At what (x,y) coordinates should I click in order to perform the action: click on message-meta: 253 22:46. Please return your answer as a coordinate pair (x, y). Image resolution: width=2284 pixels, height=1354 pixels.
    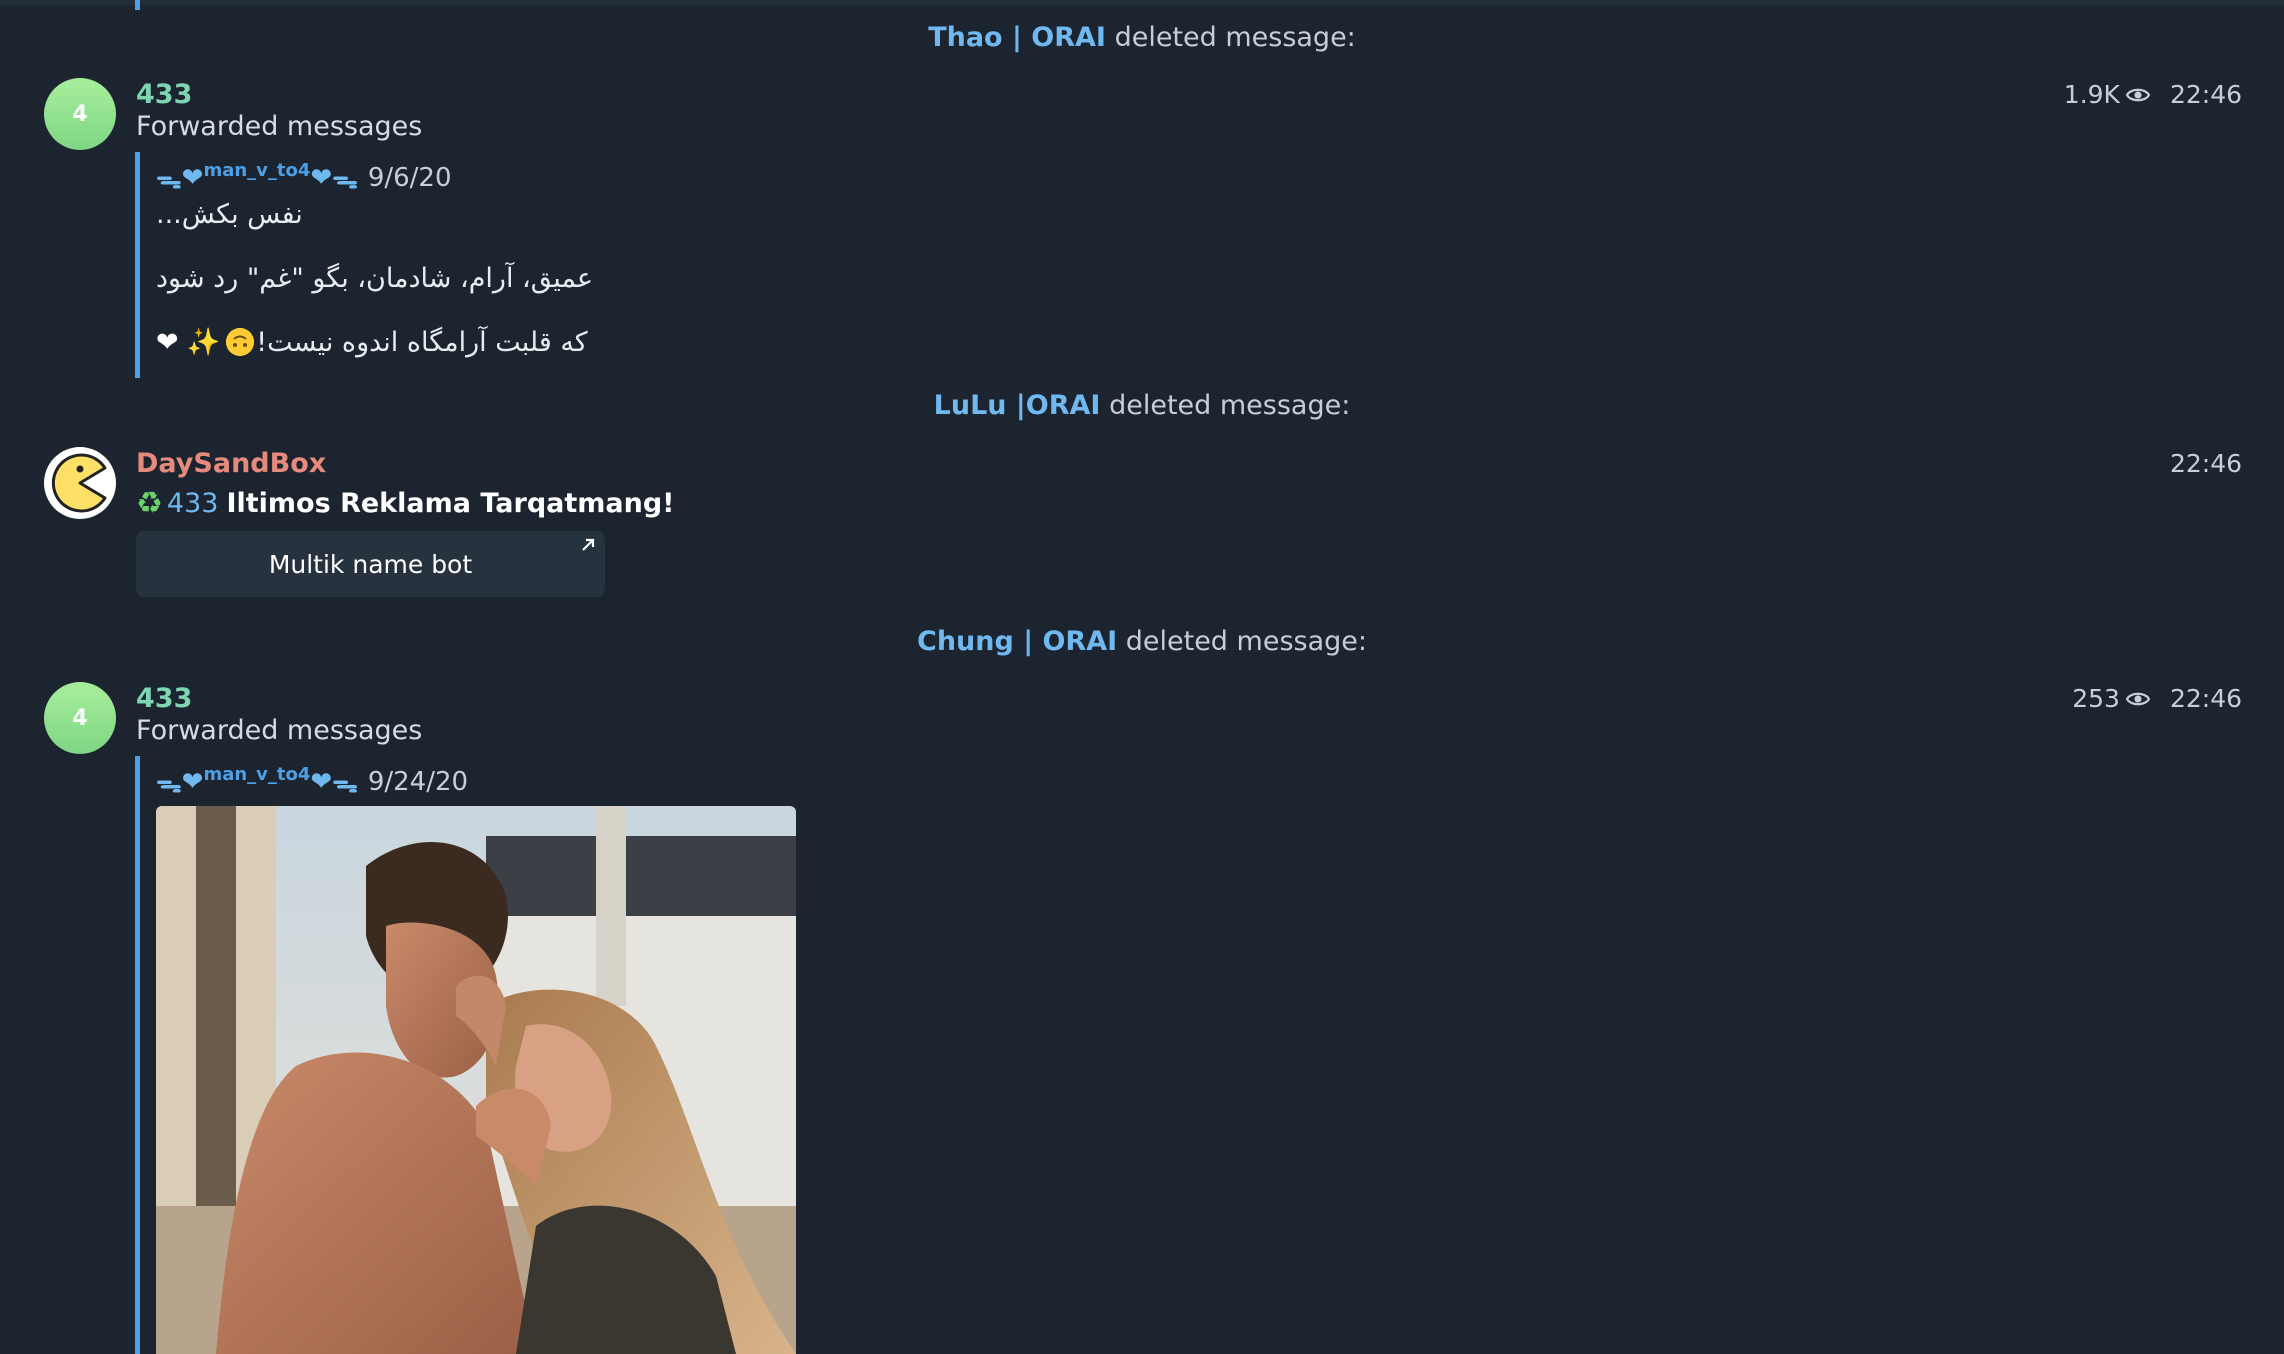
    Looking at the image, I should click on (2157, 698).